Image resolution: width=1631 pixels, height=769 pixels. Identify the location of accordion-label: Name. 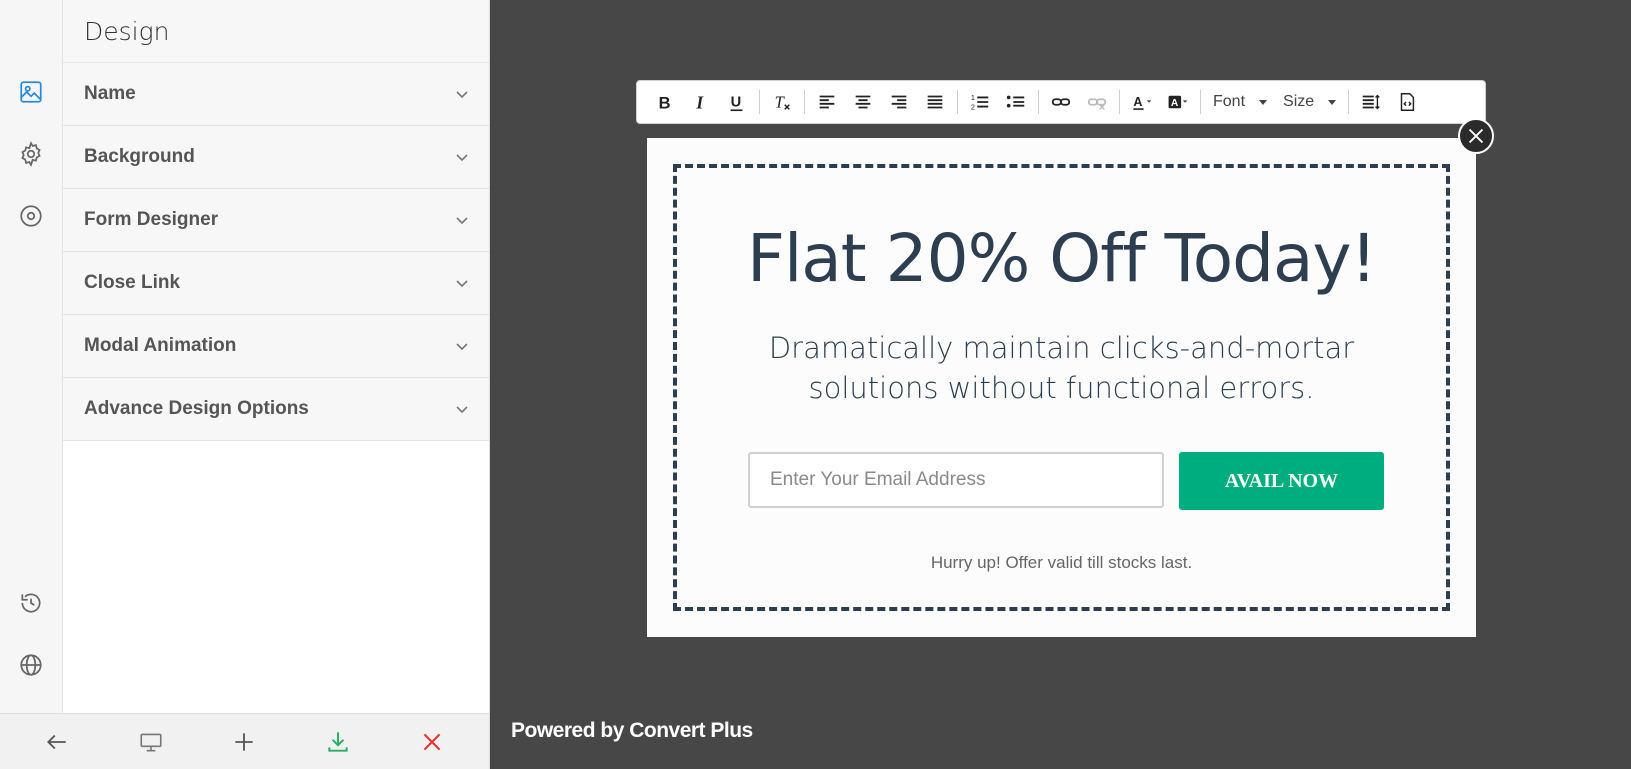
(110, 93).